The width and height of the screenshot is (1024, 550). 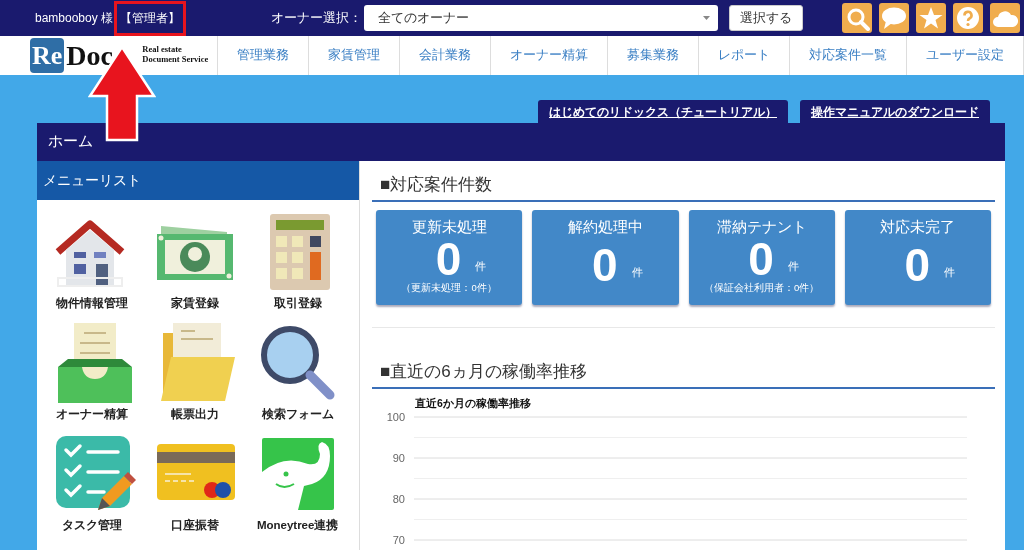 I want to click on menu-tile: Moneytree連携, so click(x=297, y=483).